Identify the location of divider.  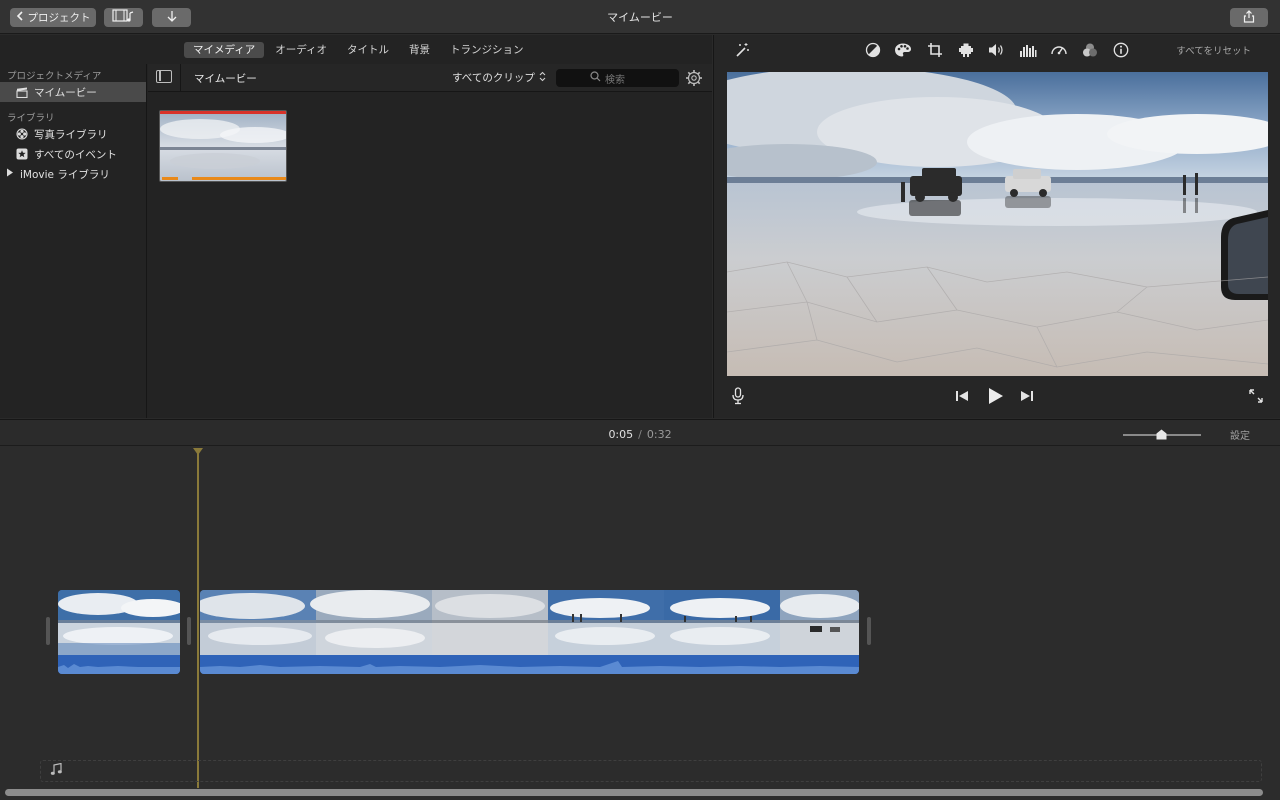
(180, 78).